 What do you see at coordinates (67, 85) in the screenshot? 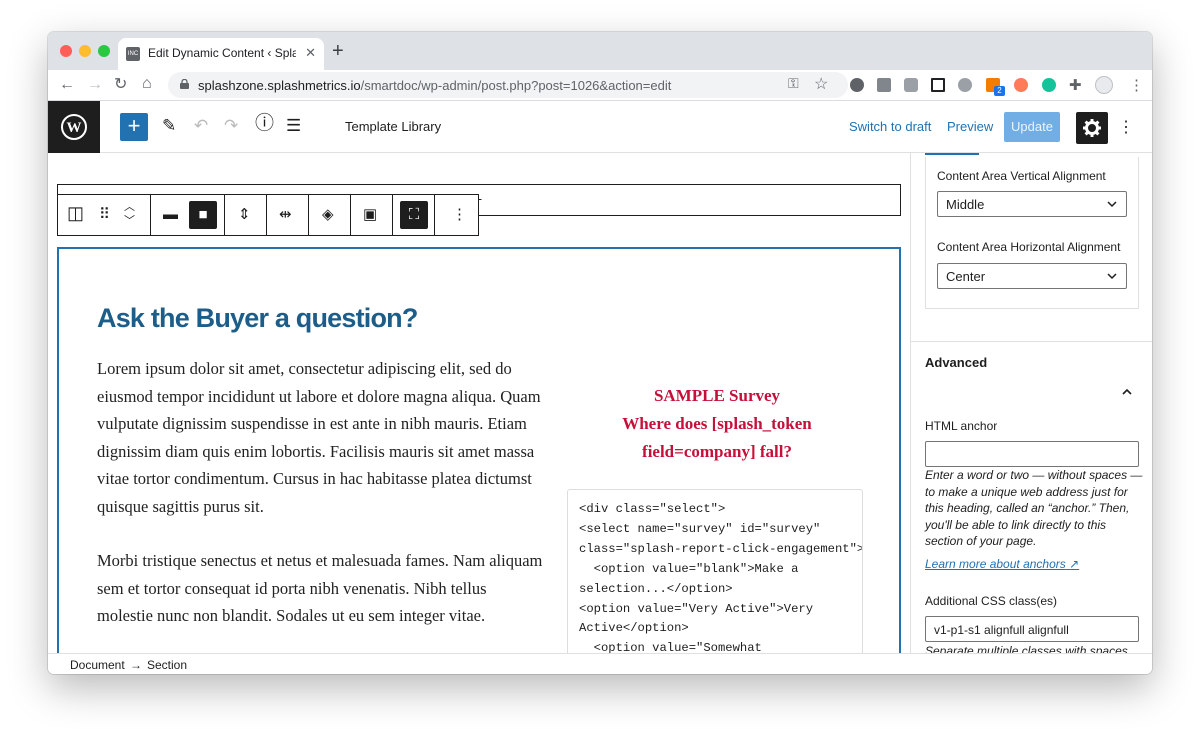
I see `back-arrow-icon: ←` at bounding box center [67, 85].